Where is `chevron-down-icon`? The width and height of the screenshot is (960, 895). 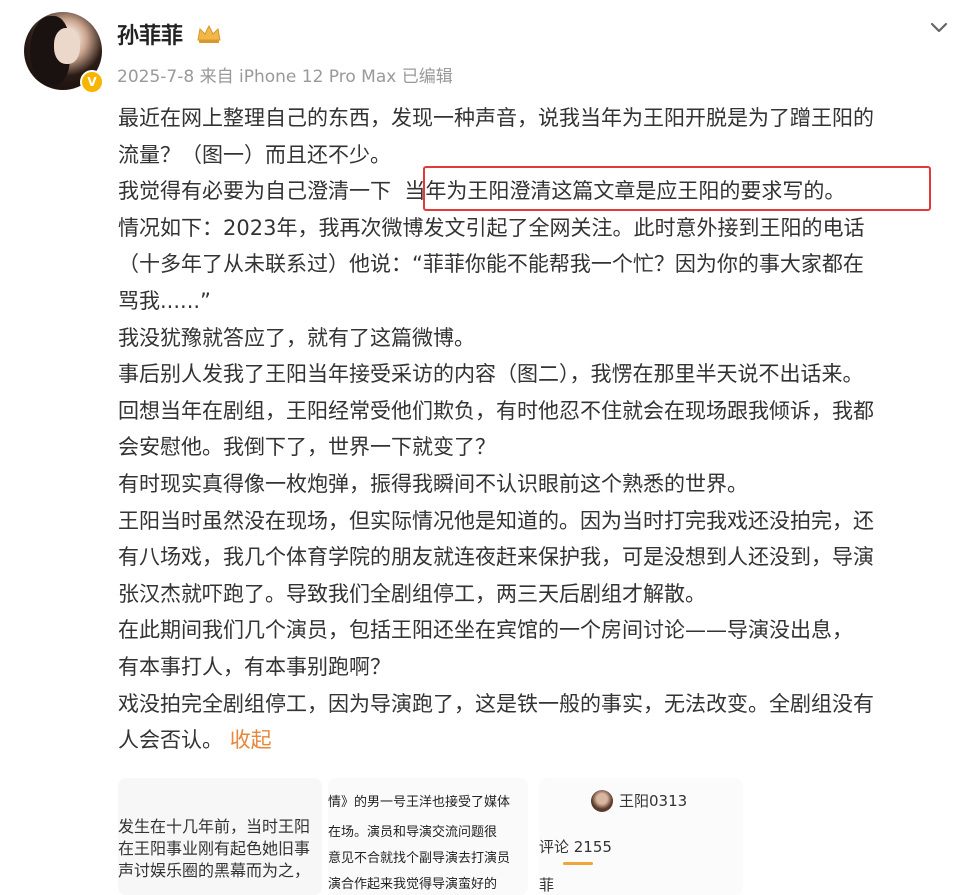
chevron-down-icon is located at coordinates (939, 27).